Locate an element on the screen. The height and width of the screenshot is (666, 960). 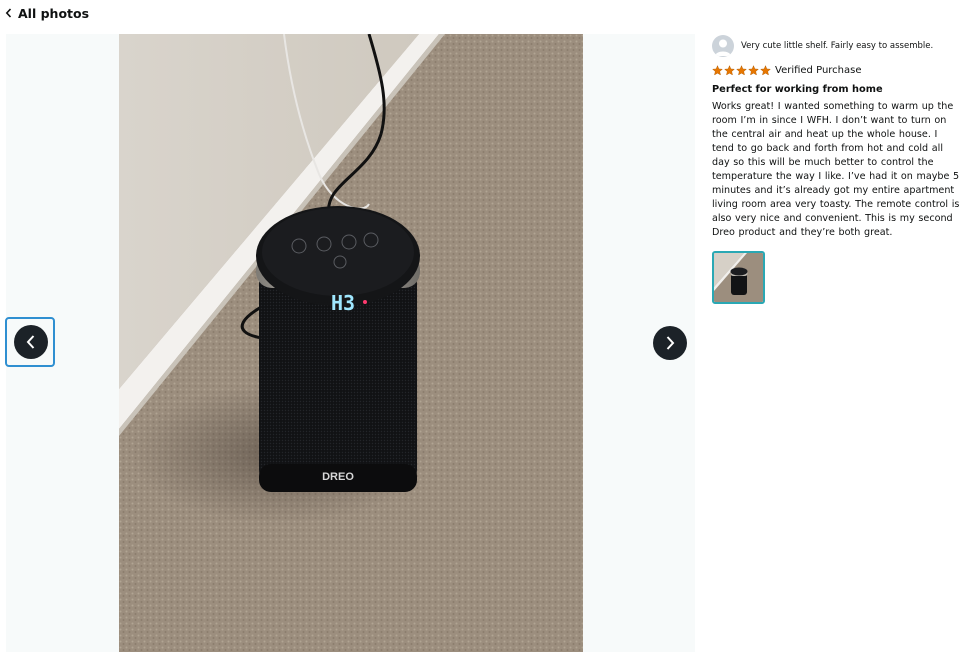
all-photos-label: All photos is located at coordinates (54, 13).